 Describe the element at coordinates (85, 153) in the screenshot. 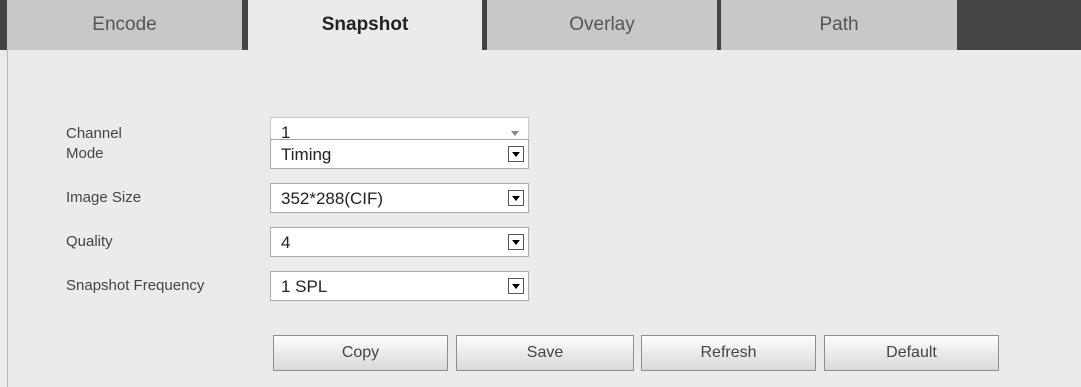

I see `mode-label: Mode` at that location.